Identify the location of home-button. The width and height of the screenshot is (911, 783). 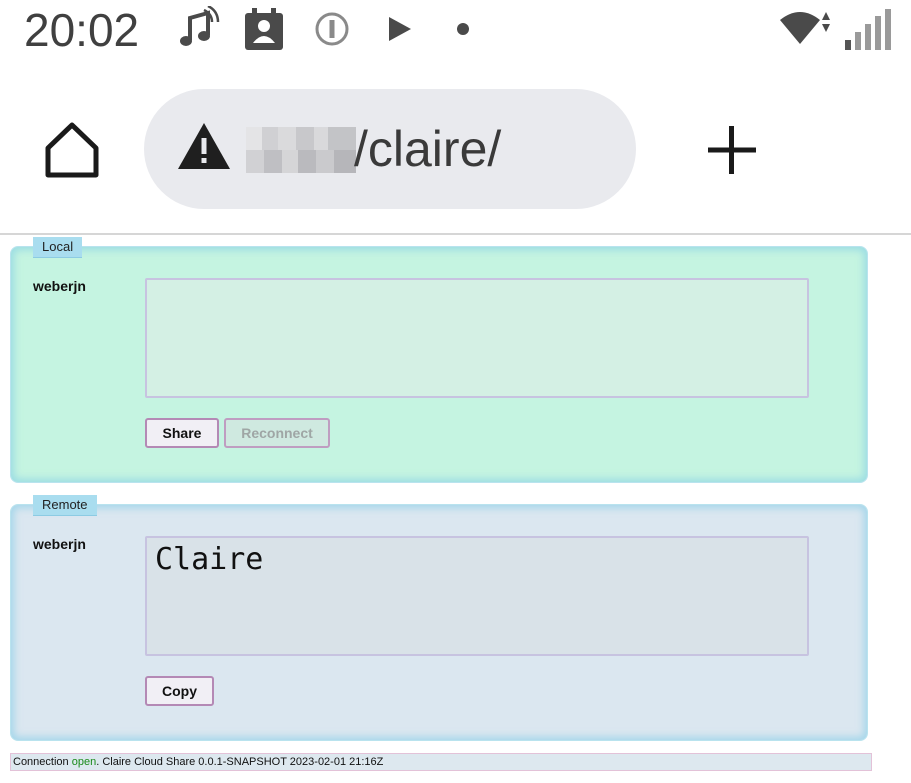
(72, 150).